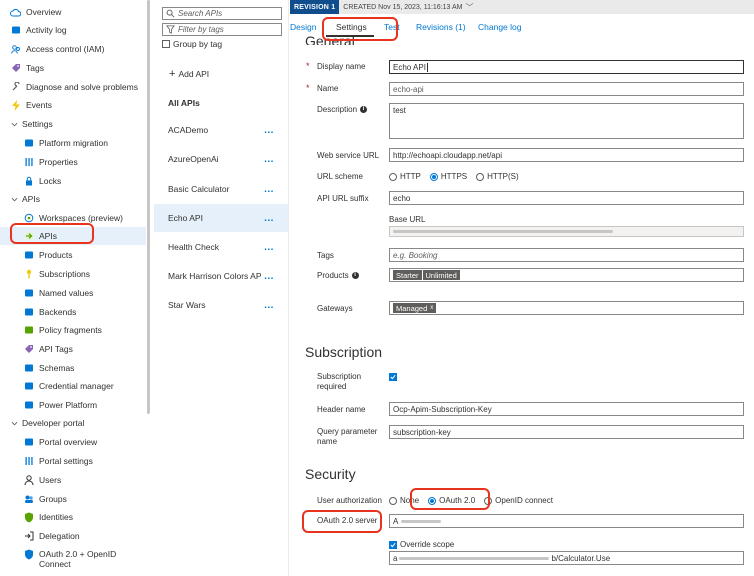 Image resolution: width=754 pixels, height=576 pixels. I want to click on sidebar-item-workspaces-preview: Workspaces (preview), so click(73, 218).